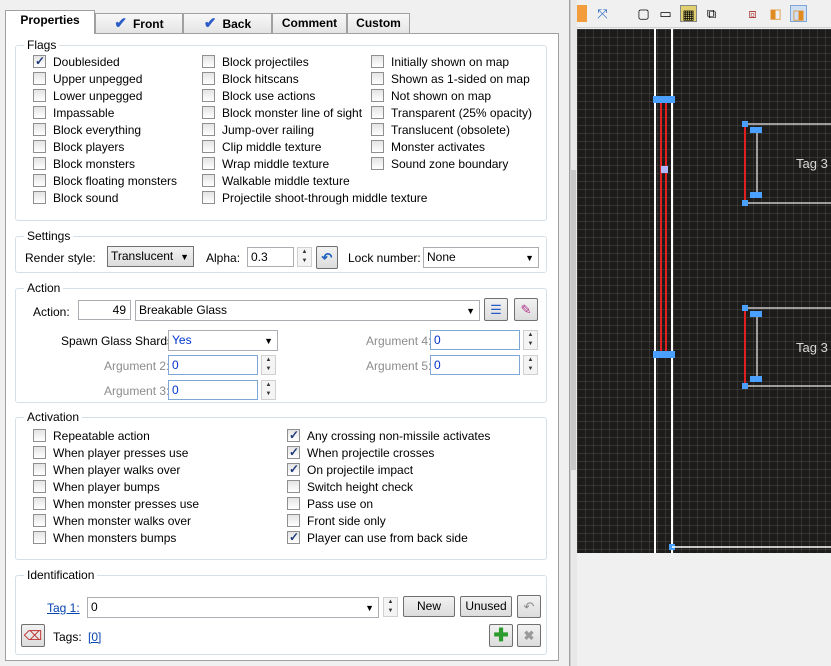 This screenshot has width=831, height=666. What do you see at coordinates (307, 310) in the screenshot?
I see `action-select: Breakable Glass ▼` at bounding box center [307, 310].